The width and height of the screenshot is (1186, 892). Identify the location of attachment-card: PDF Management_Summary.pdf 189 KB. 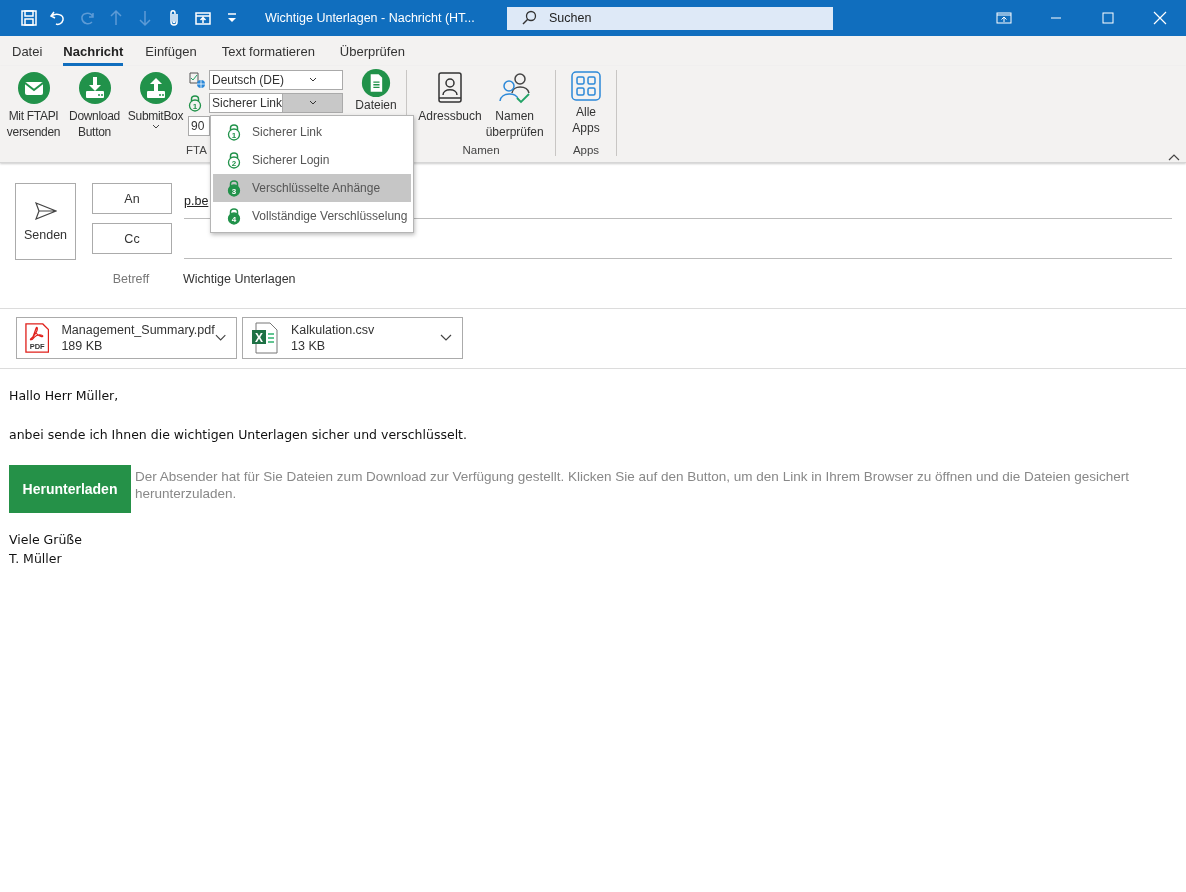
(126, 338).